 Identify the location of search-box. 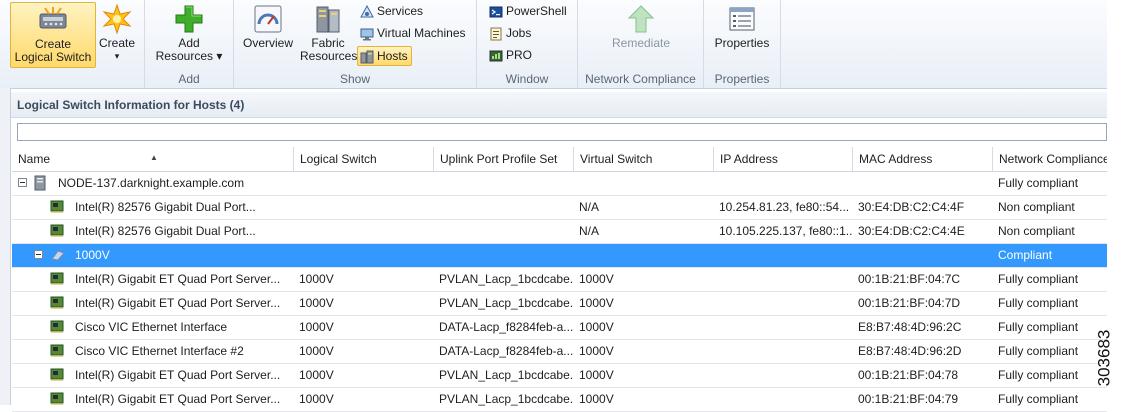
(565, 132).